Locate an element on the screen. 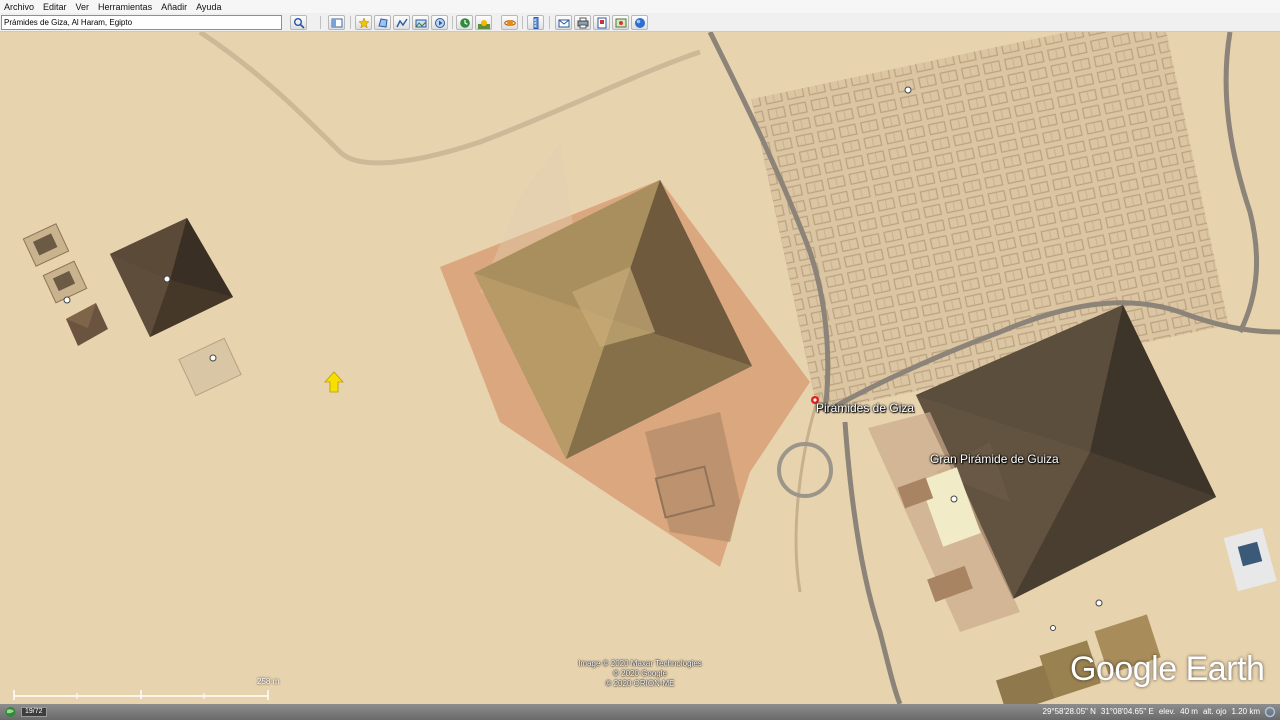  google-earth-logo: Google Earth is located at coordinates (1167, 669).